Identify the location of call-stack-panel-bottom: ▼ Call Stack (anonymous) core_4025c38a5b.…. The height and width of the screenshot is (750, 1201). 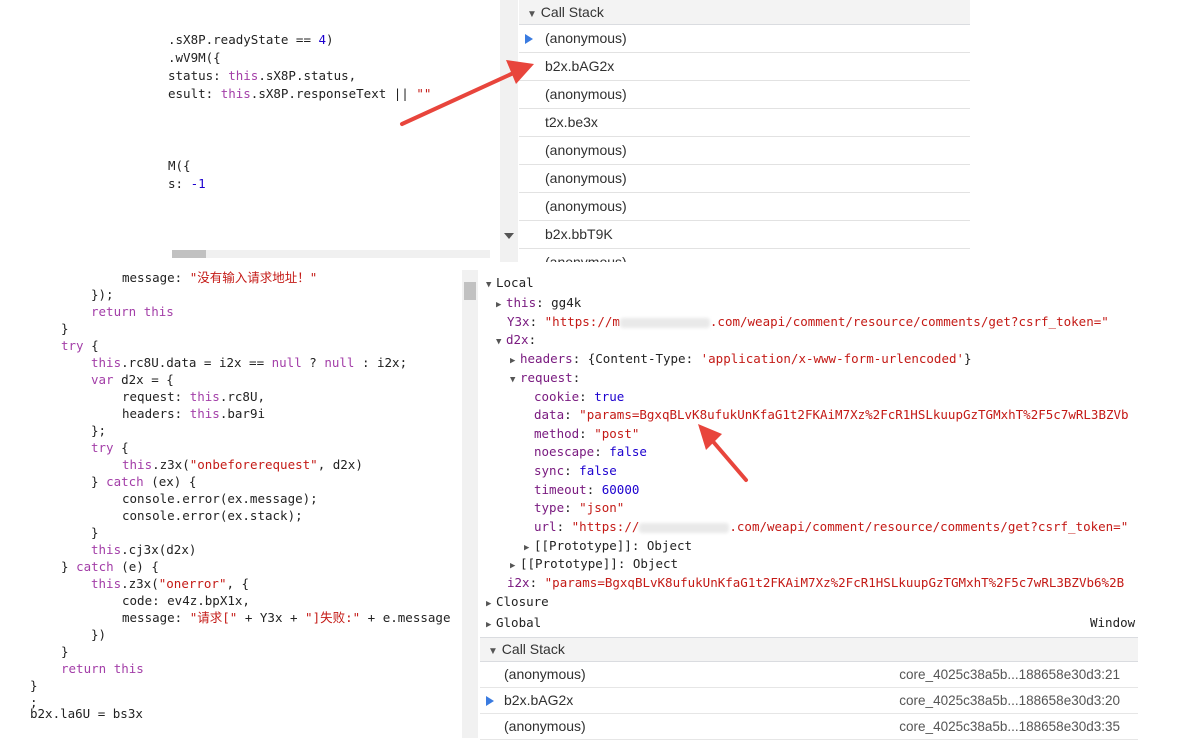
(809, 693).